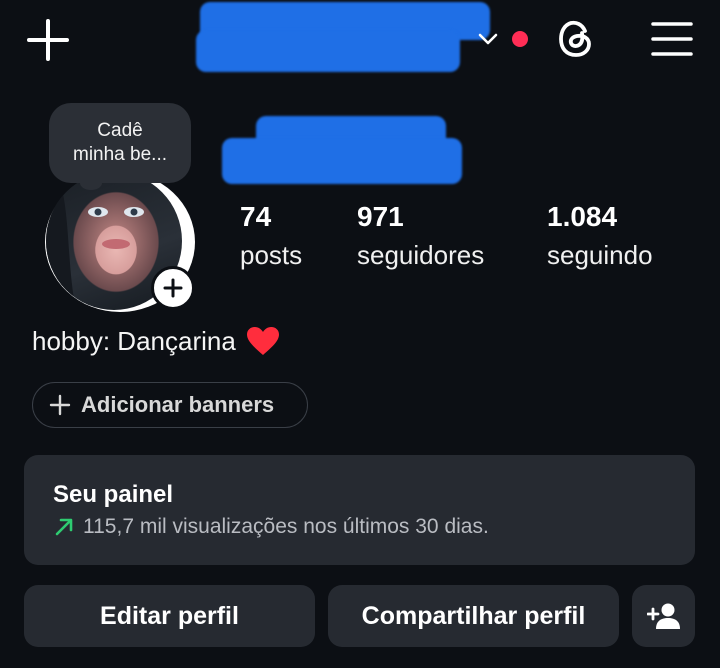 The width and height of the screenshot is (720, 668). I want to click on share-profile-button: Compartilhar perfil, so click(473, 616).